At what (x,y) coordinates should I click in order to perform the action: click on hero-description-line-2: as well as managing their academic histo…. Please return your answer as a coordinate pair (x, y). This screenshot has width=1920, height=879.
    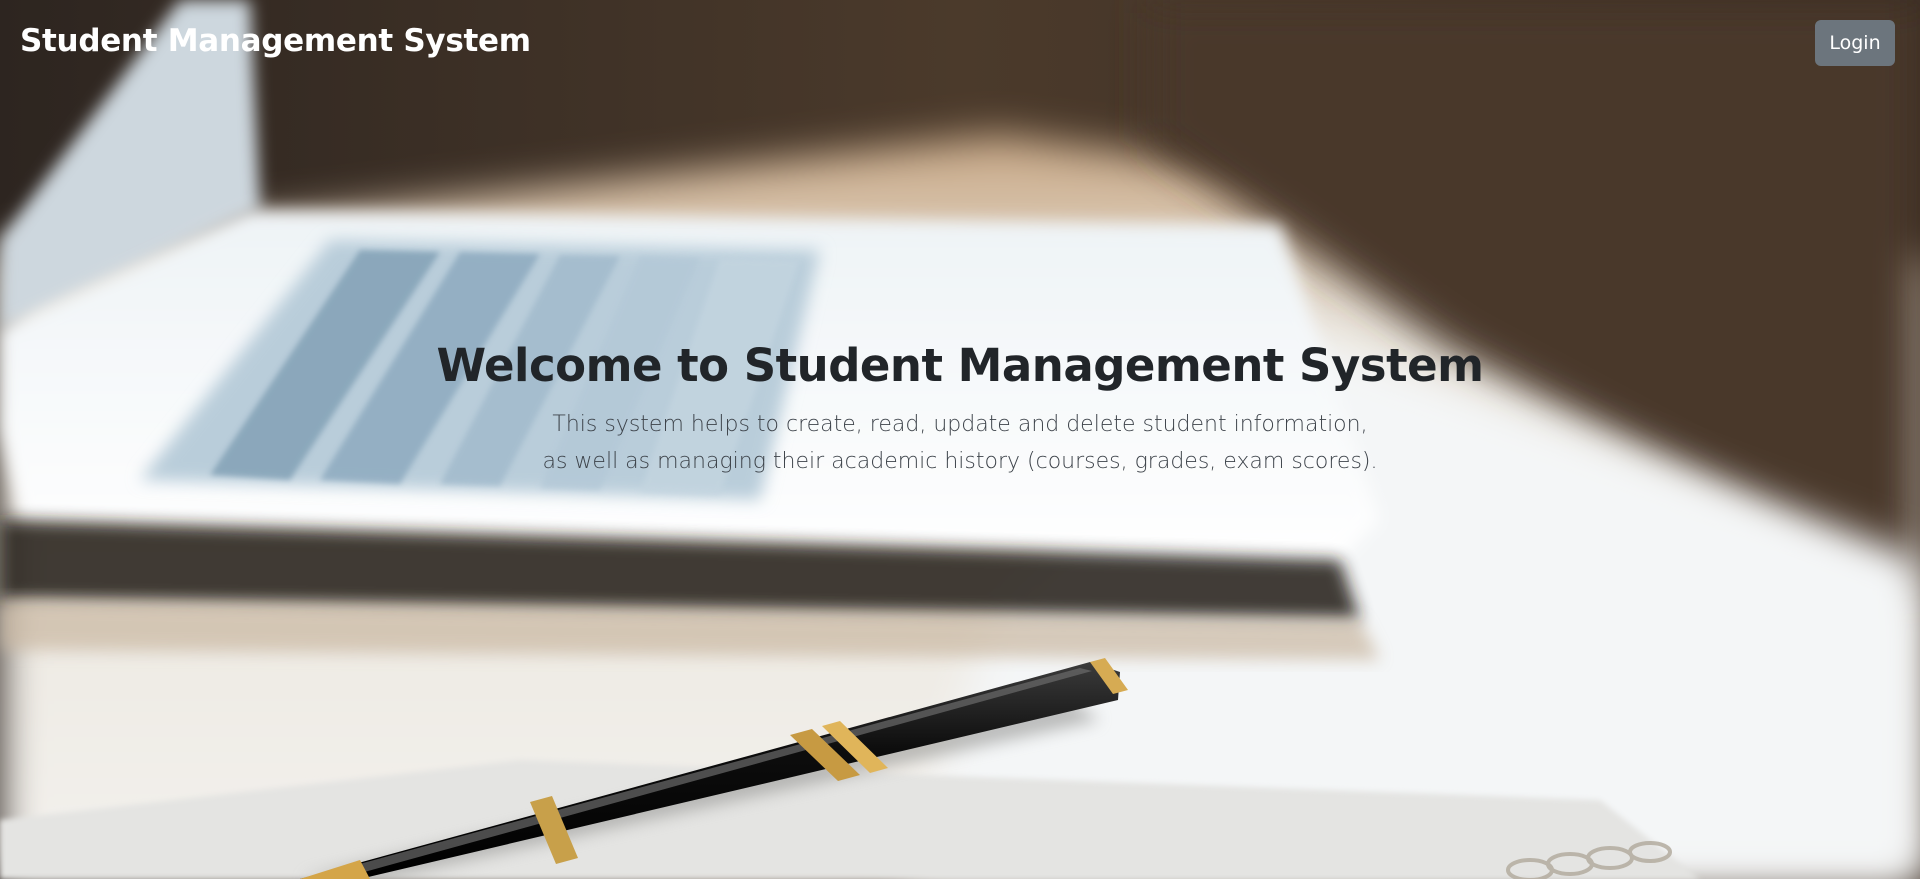
    Looking at the image, I should click on (960, 461).